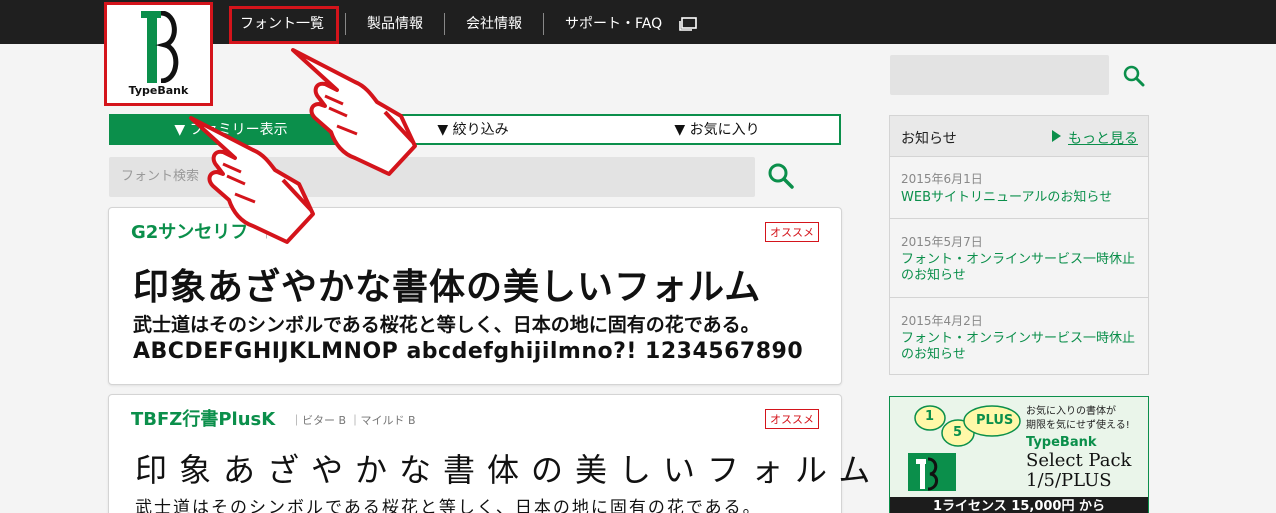 This screenshot has height=513, width=1276. I want to click on typebank-logo: TypeBank, so click(158, 54).